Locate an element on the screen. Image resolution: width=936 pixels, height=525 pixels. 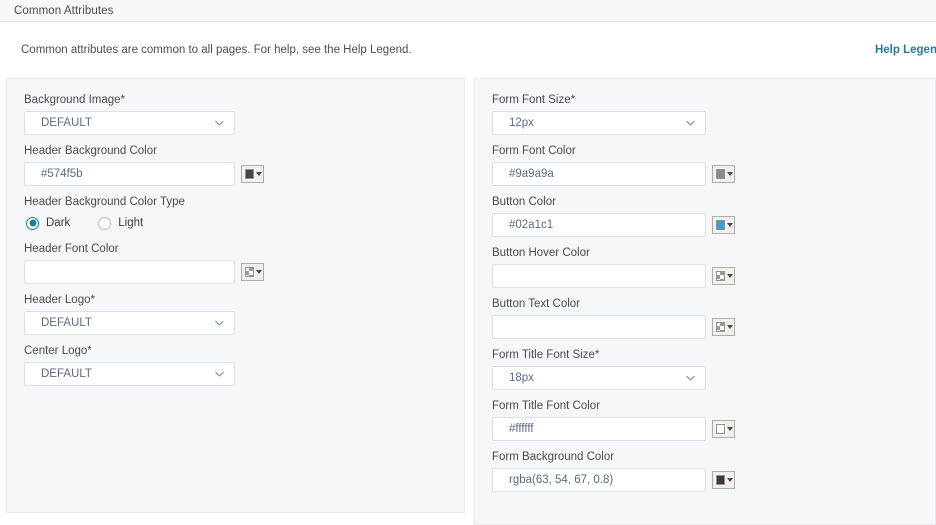
color-swatch-button-button-color is located at coordinates (723, 225).